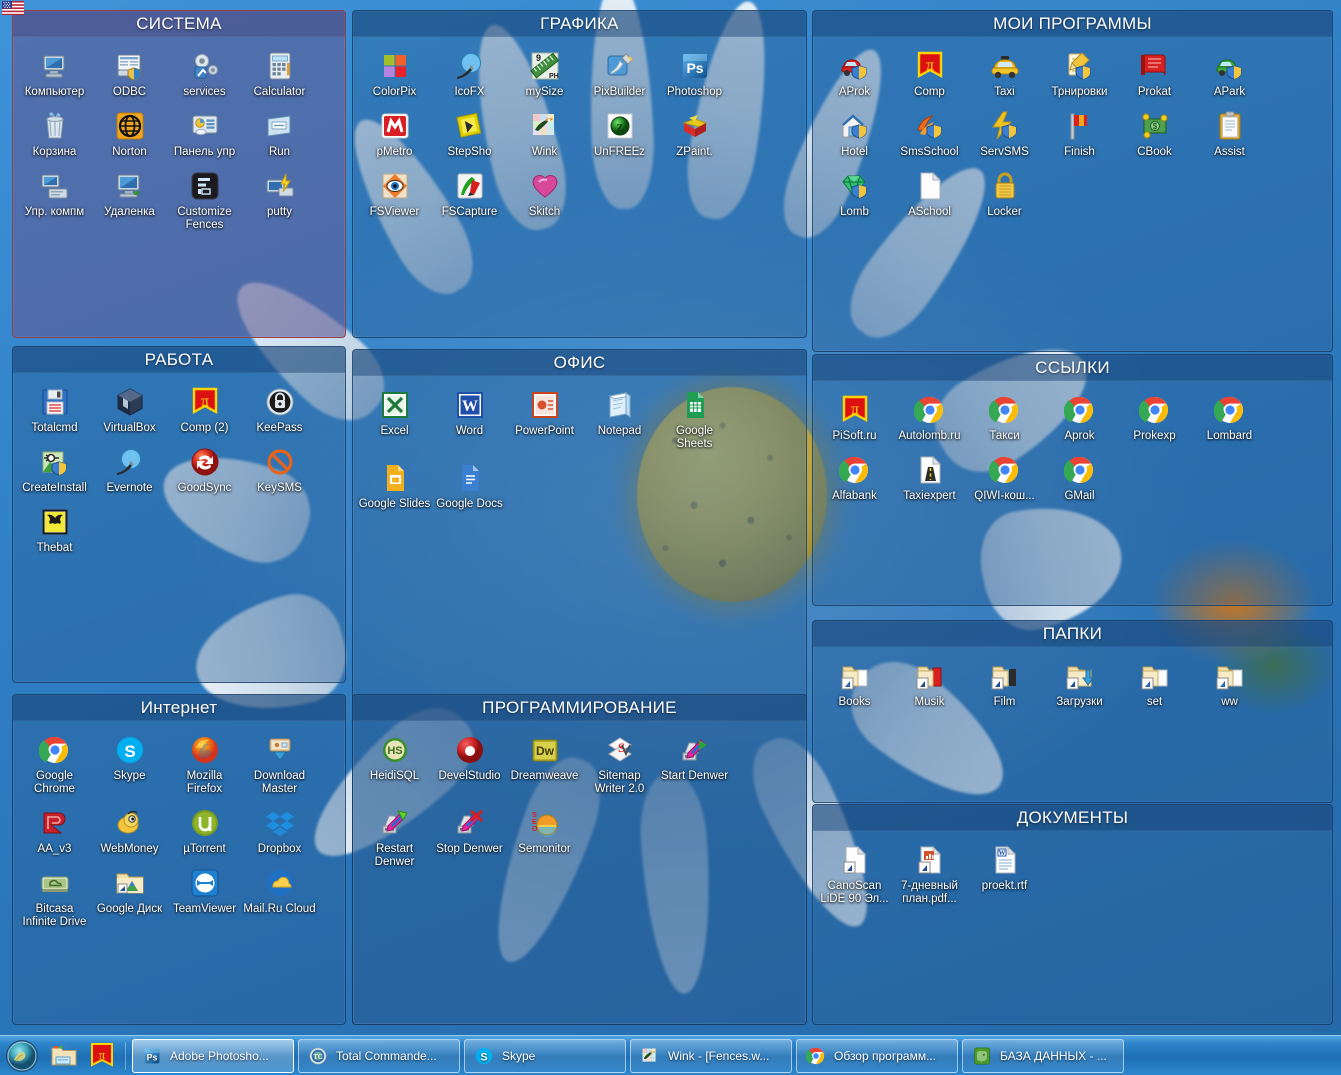 This screenshot has height=1075, width=1341. I want to click on desktop-icon-cbook: $ CBook, so click(1154, 135).